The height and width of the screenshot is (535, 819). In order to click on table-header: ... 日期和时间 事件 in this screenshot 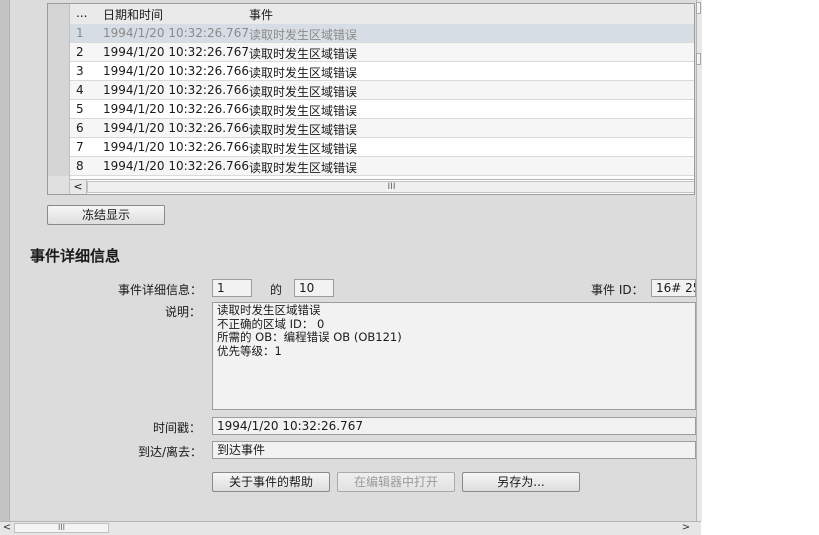, I will do `click(371, 14)`.